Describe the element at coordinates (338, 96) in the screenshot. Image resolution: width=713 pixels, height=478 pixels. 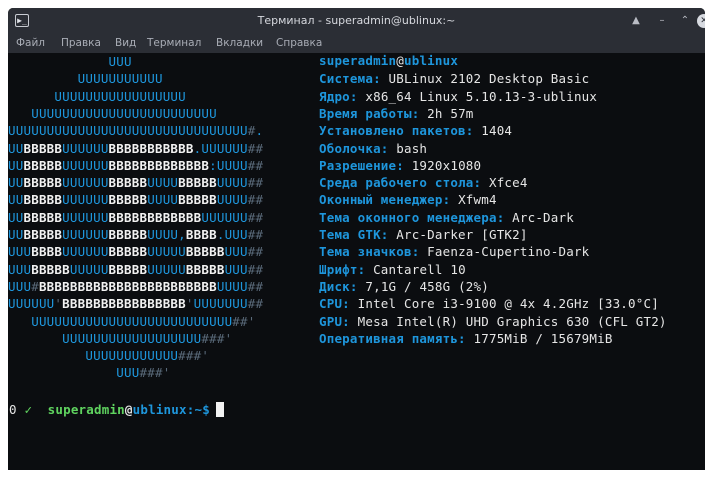
I see `info-key: Ядро:` at that location.